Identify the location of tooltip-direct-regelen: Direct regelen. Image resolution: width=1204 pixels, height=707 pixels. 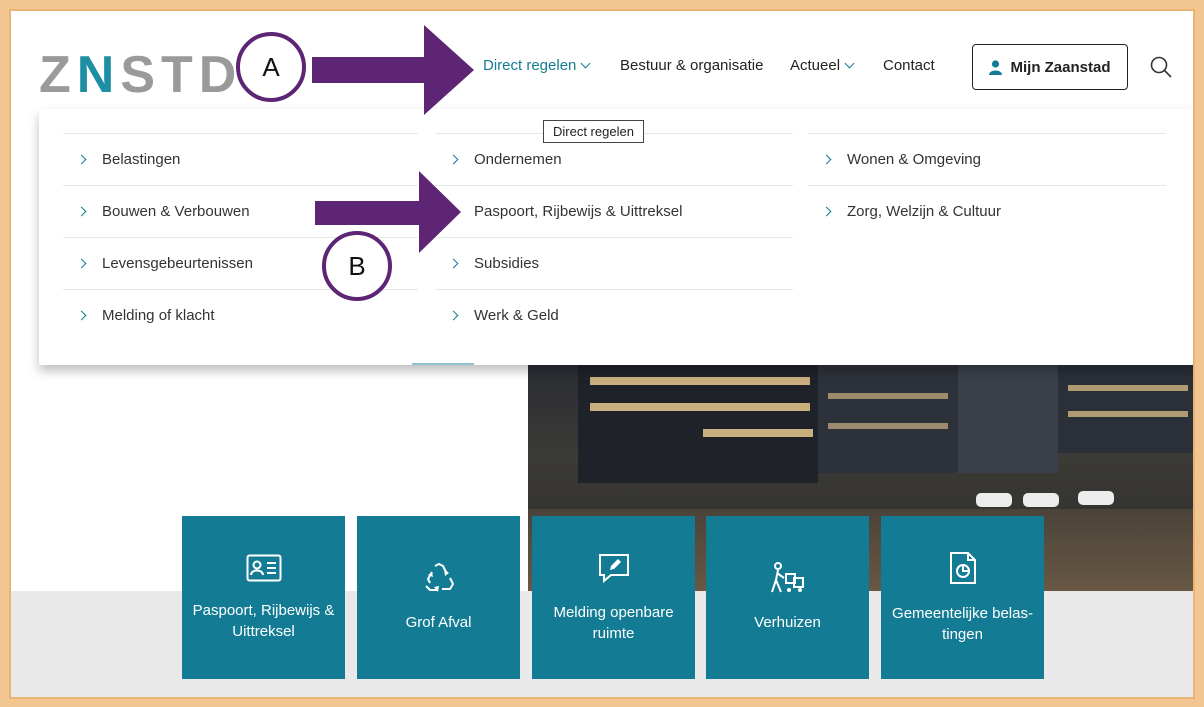
(593, 131).